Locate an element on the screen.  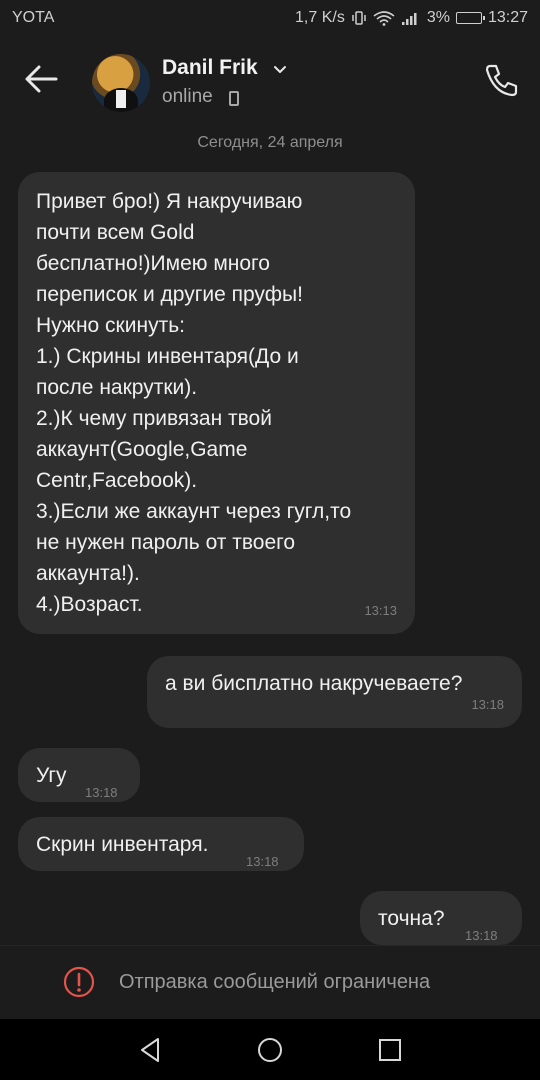
message-outgoing: точна? 13:18 is located at coordinates (441, 918).